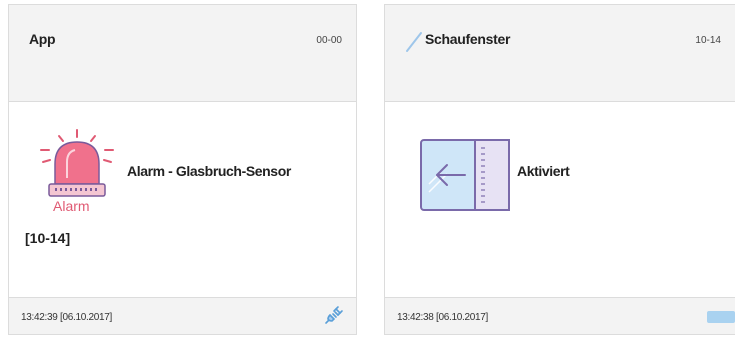  Describe the element at coordinates (42, 39) in the screenshot. I see `card-title: App` at that location.